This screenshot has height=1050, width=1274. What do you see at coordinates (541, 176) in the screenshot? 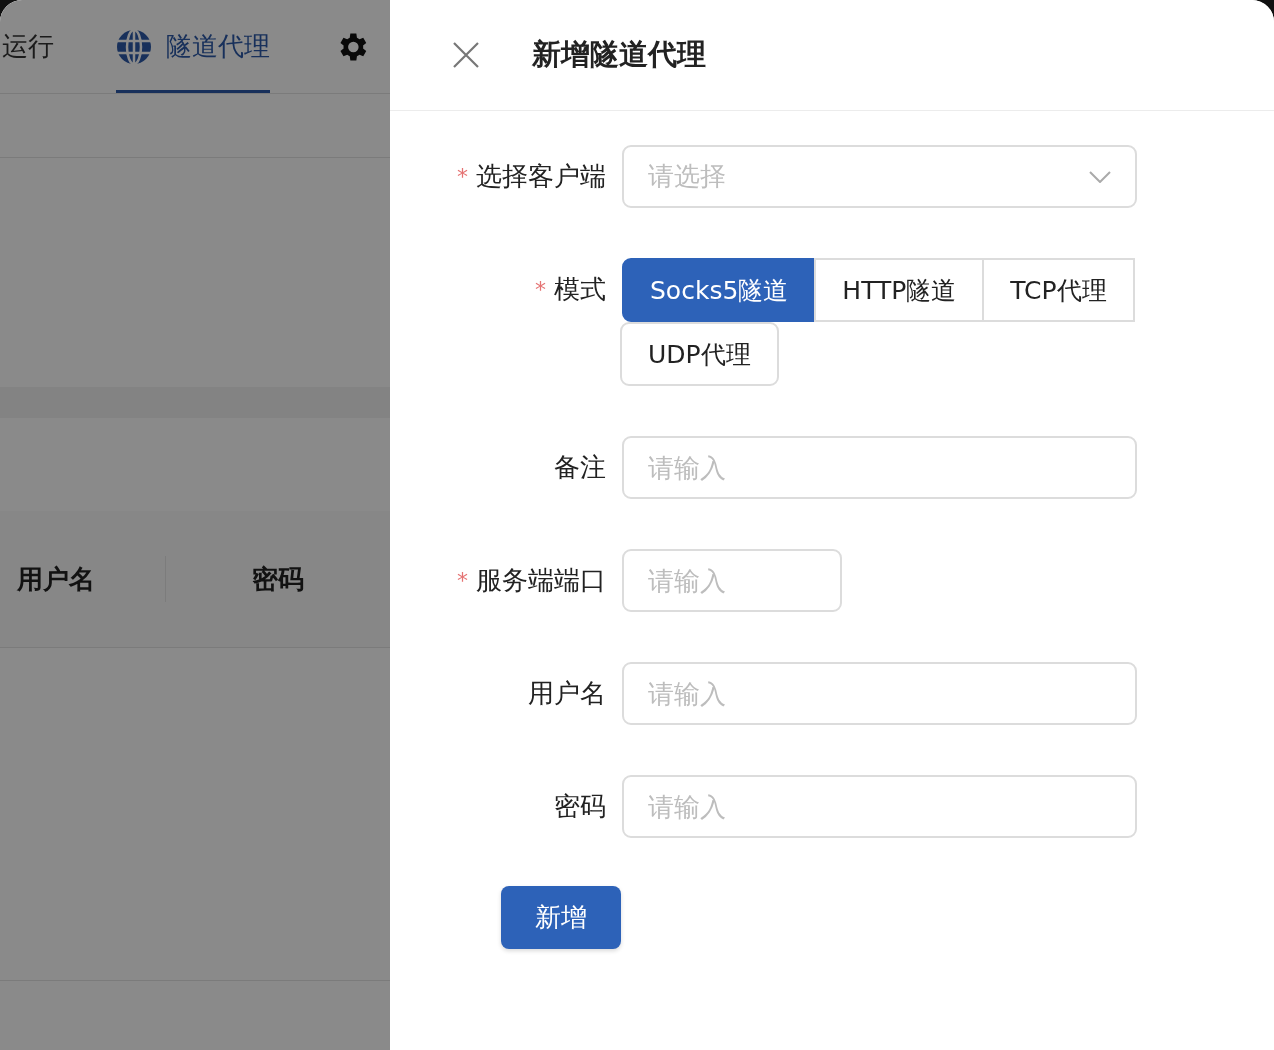
I see `field-label: 选择客户端` at bounding box center [541, 176].